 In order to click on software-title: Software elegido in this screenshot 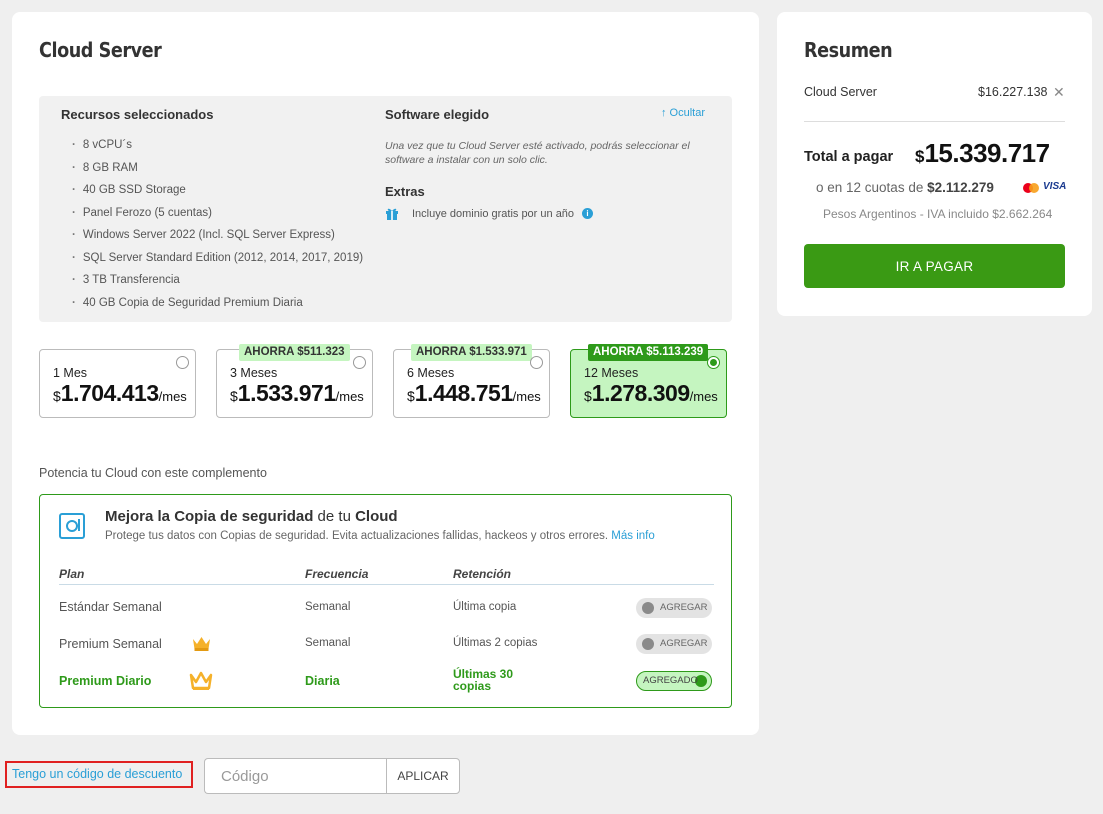, I will do `click(437, 114)`.